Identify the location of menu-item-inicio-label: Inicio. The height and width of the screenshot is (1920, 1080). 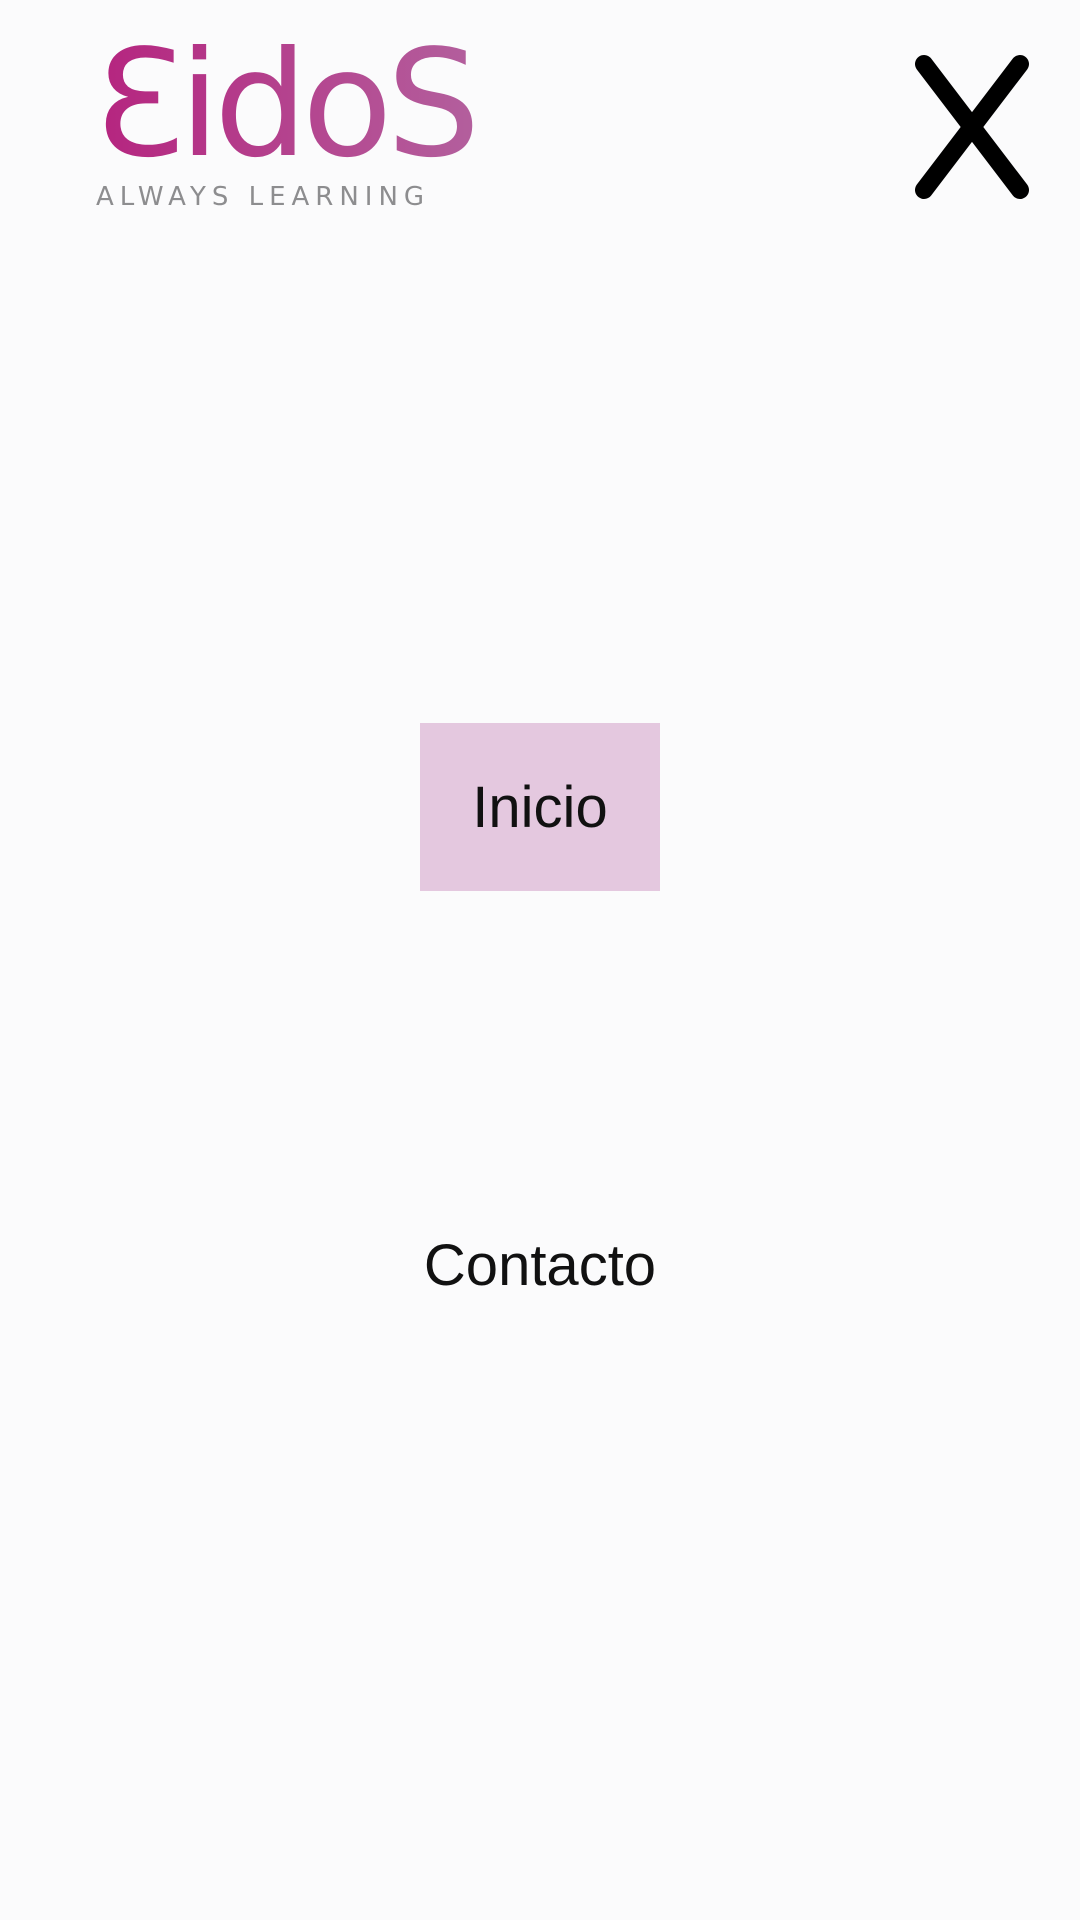
(540, 807).